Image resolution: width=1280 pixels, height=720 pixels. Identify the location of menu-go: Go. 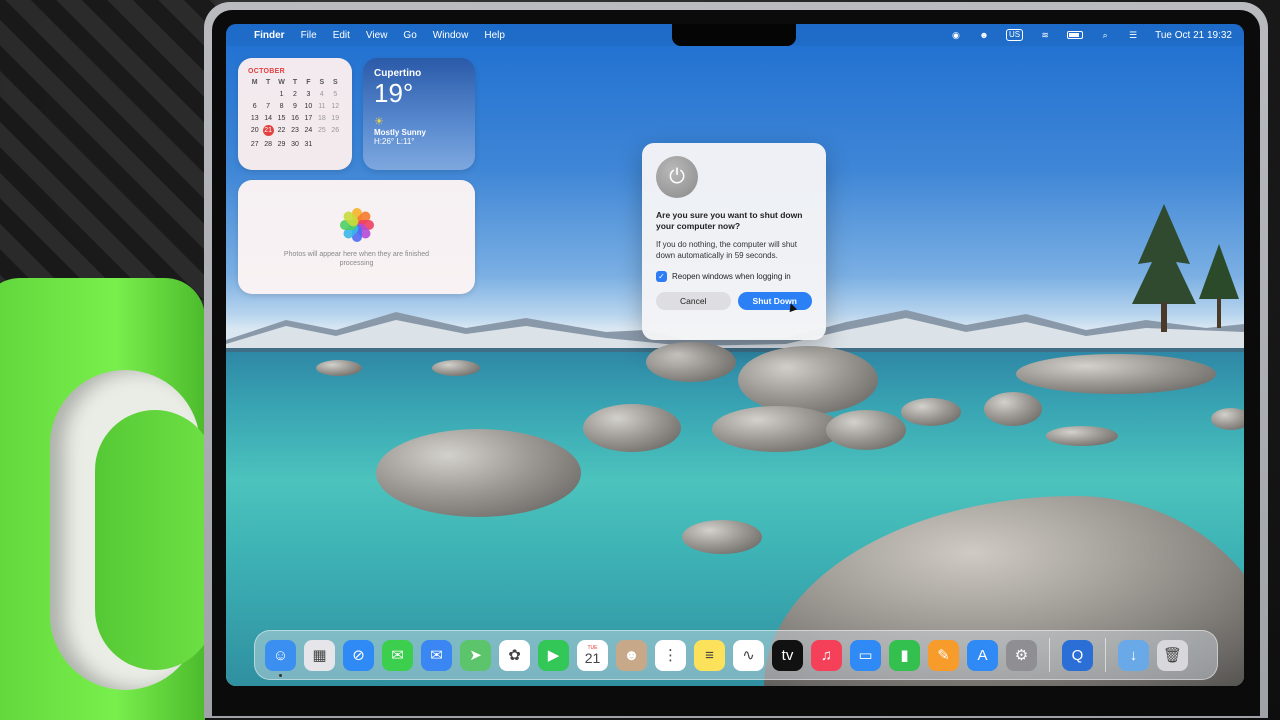
(409, 35).